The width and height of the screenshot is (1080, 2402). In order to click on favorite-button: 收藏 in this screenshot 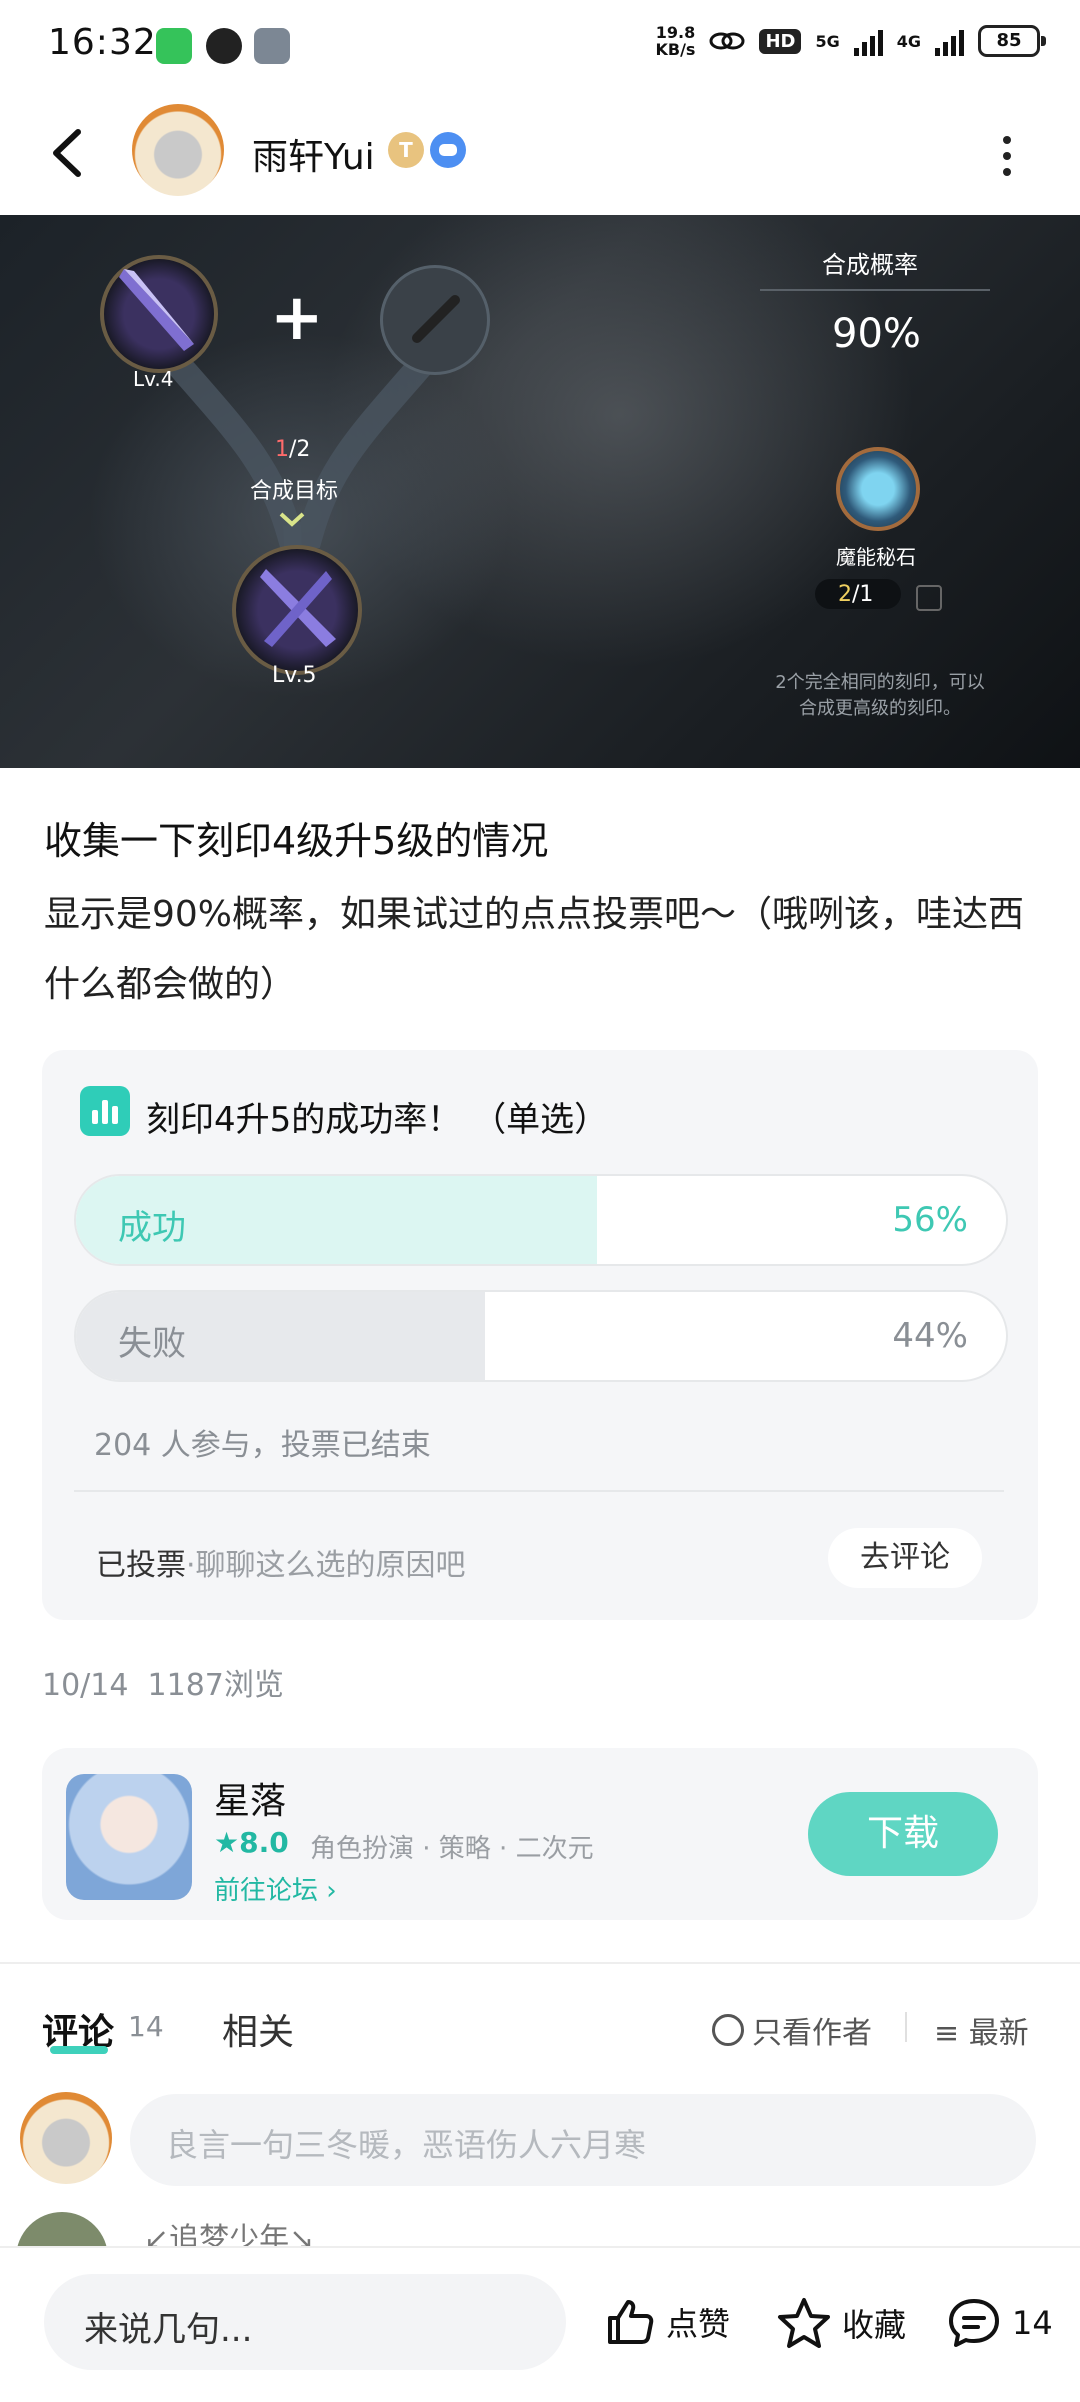, I will do `click(841, 2323)`.